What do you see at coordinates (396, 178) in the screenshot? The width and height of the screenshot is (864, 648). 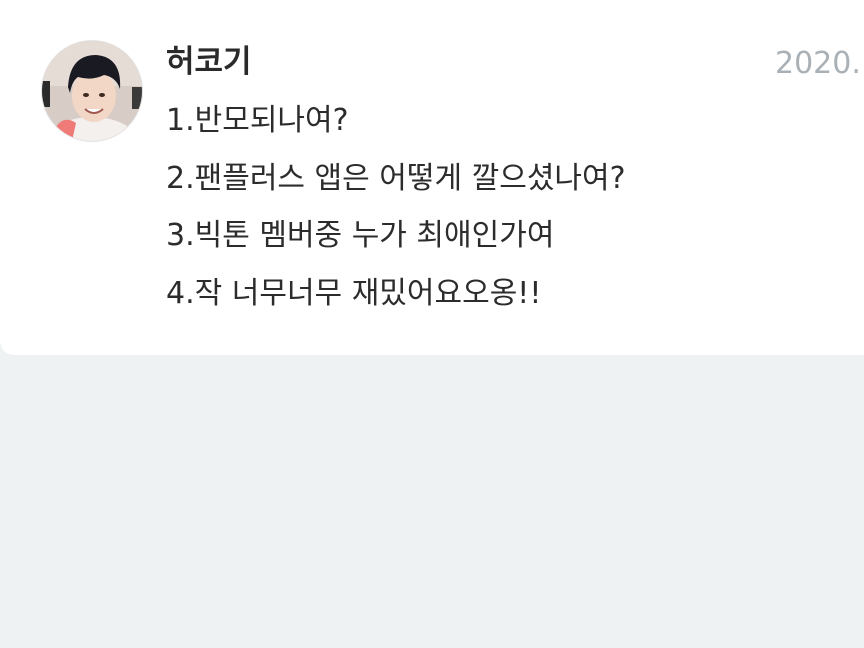 I see `comment-line-2: 2.팬플러스 앱은 어떻게 깔으셨나여?` at bounding box center [396, 178].